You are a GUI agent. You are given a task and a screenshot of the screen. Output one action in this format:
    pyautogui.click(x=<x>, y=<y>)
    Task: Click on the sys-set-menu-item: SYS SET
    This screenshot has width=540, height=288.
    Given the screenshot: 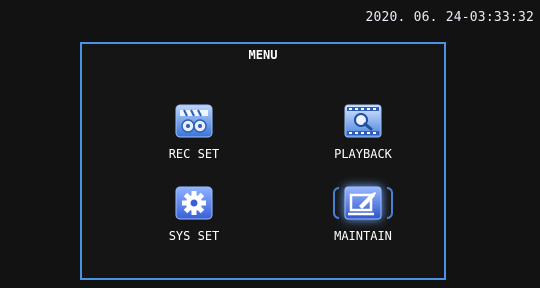 What is the action you would take?
    pyautogui.click(x=194, y=216)
    